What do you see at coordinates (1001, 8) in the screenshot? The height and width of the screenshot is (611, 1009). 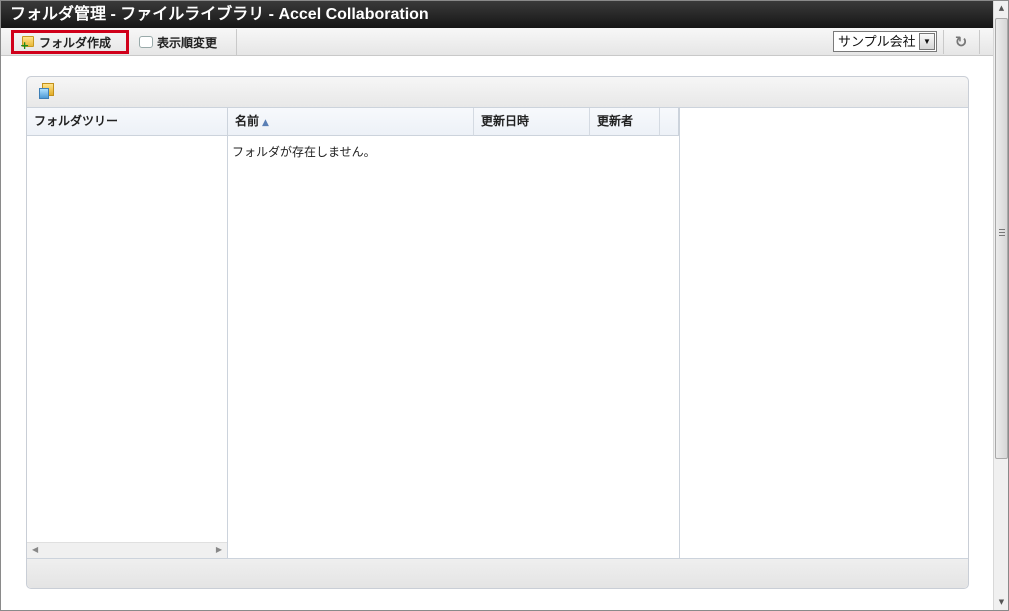 I see `scroll-up-icon: ▲` at bounding box center [1001, 8].